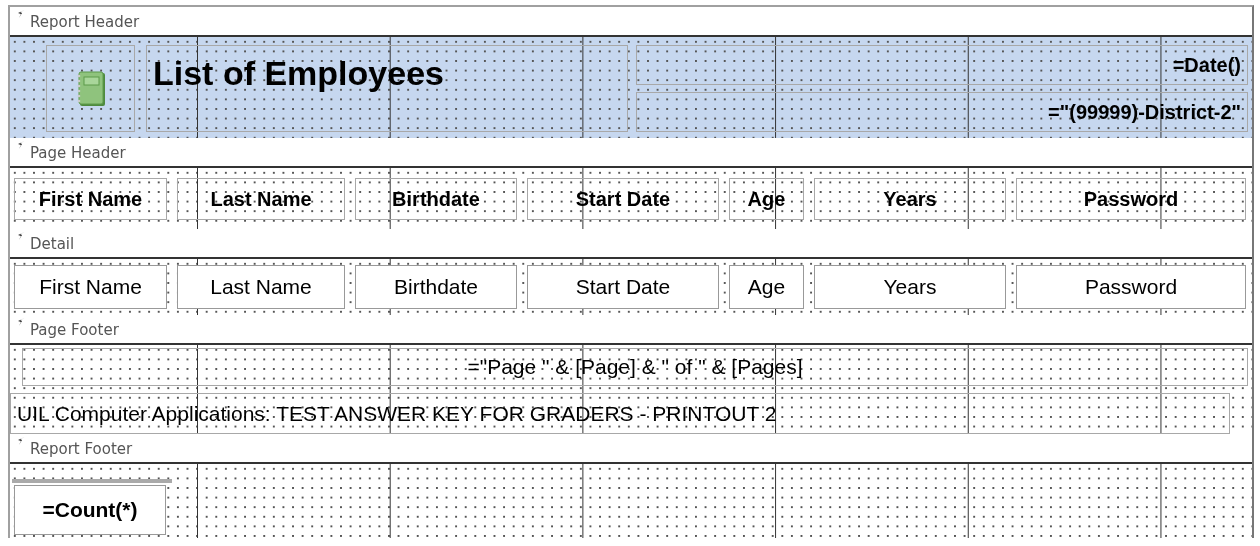  I want to click on count-textbox: =Count(*), so click(90, 510).